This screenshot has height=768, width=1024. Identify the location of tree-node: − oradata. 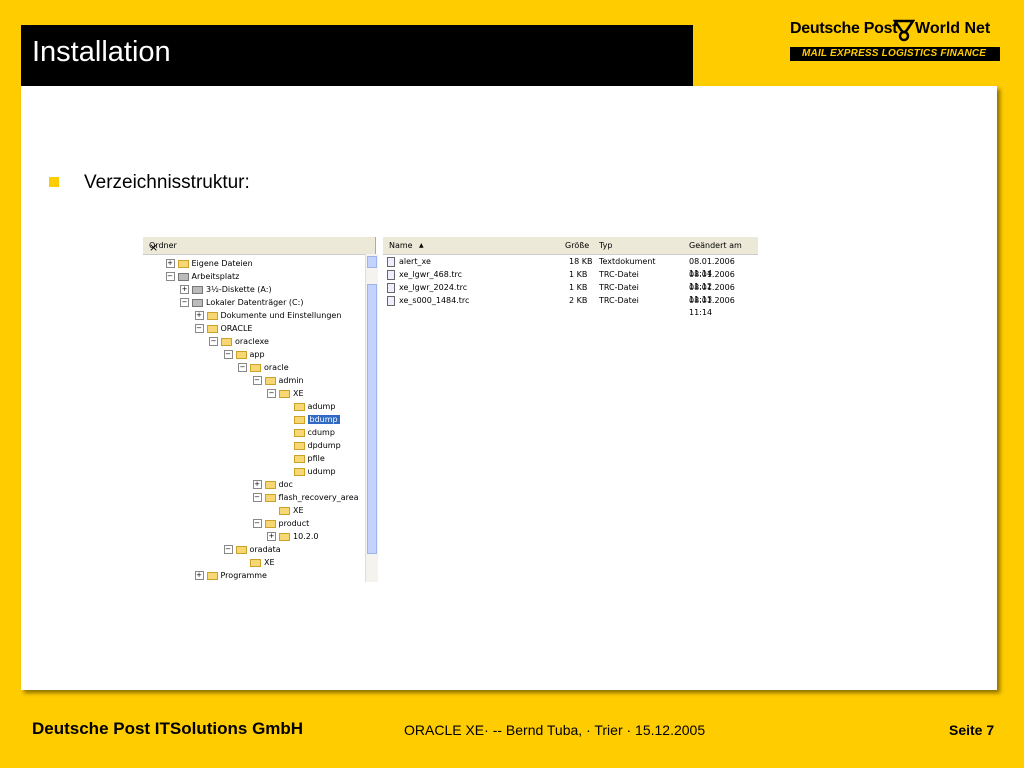
(252, 550).